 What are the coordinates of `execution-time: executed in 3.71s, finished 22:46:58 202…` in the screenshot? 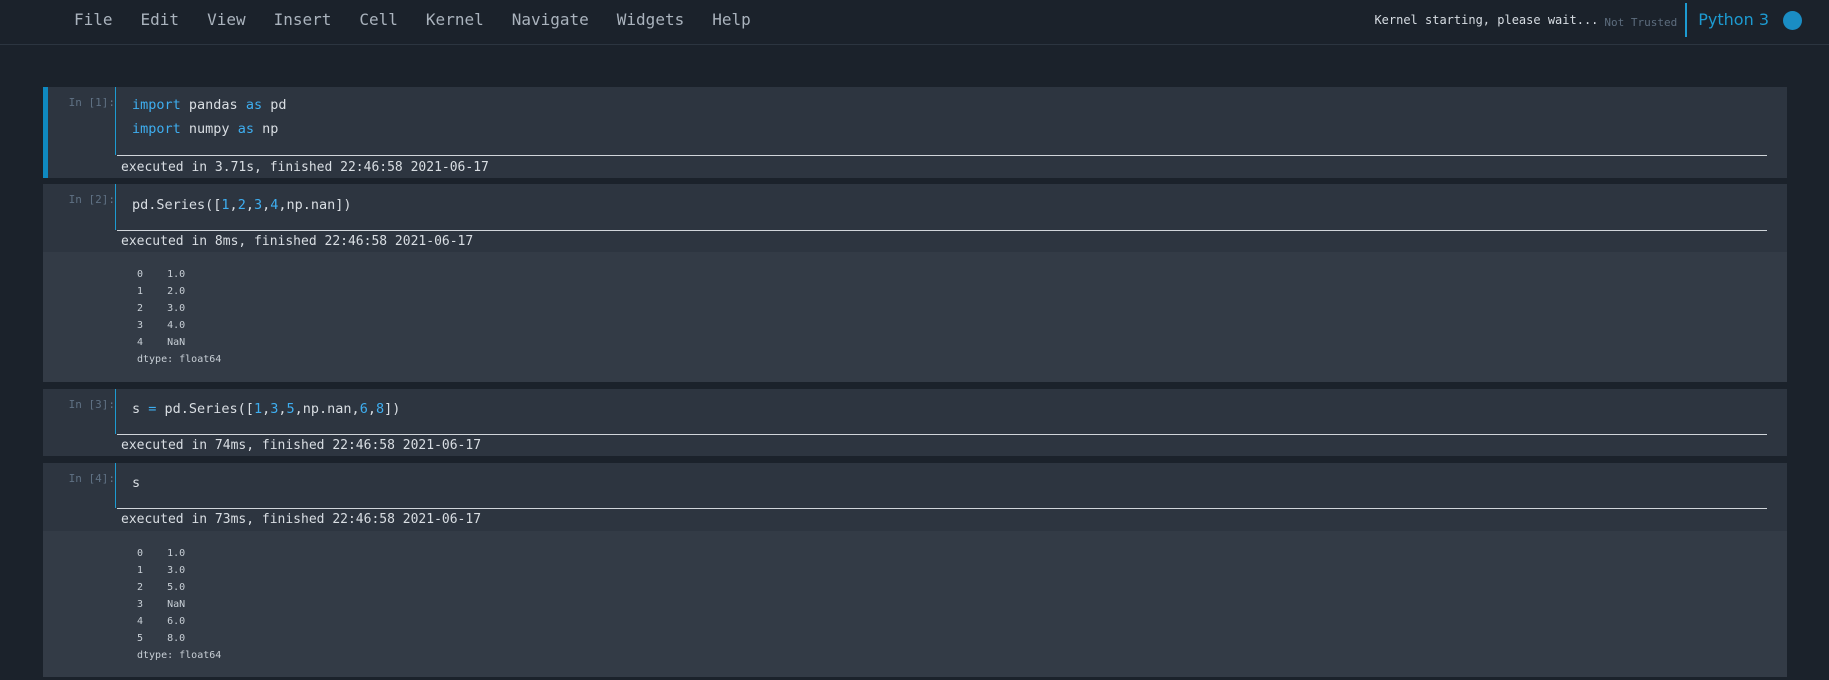 It's located at (305, 167).